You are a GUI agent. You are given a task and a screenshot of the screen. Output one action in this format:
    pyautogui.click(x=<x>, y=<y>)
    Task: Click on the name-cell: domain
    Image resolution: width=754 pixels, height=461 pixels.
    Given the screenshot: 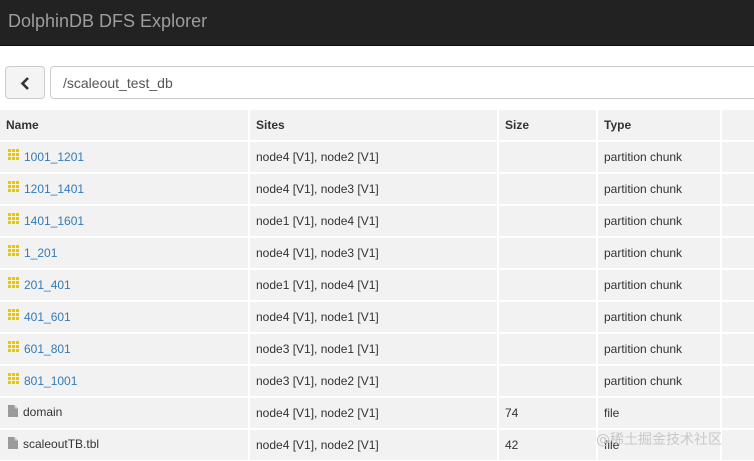 What is the action you would take?
    pyautogui.click(x=124, y=414)
    